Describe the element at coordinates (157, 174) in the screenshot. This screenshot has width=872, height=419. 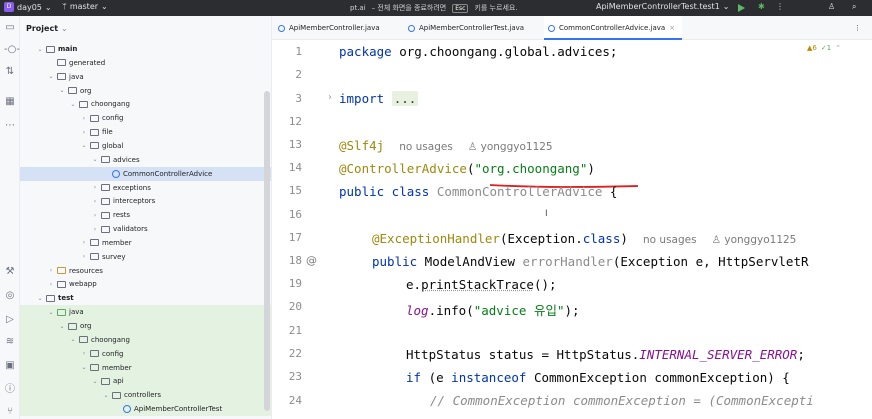
I see `tree-item: CommonControllerAdvice` at that location.